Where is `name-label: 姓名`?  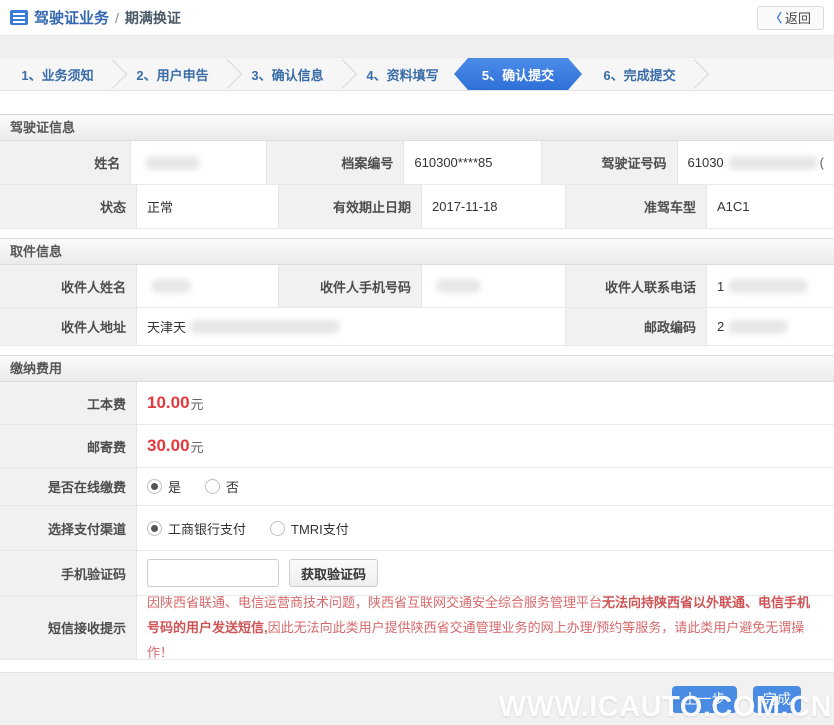
name-label: 姓名 is located at coordinates (66, 162).